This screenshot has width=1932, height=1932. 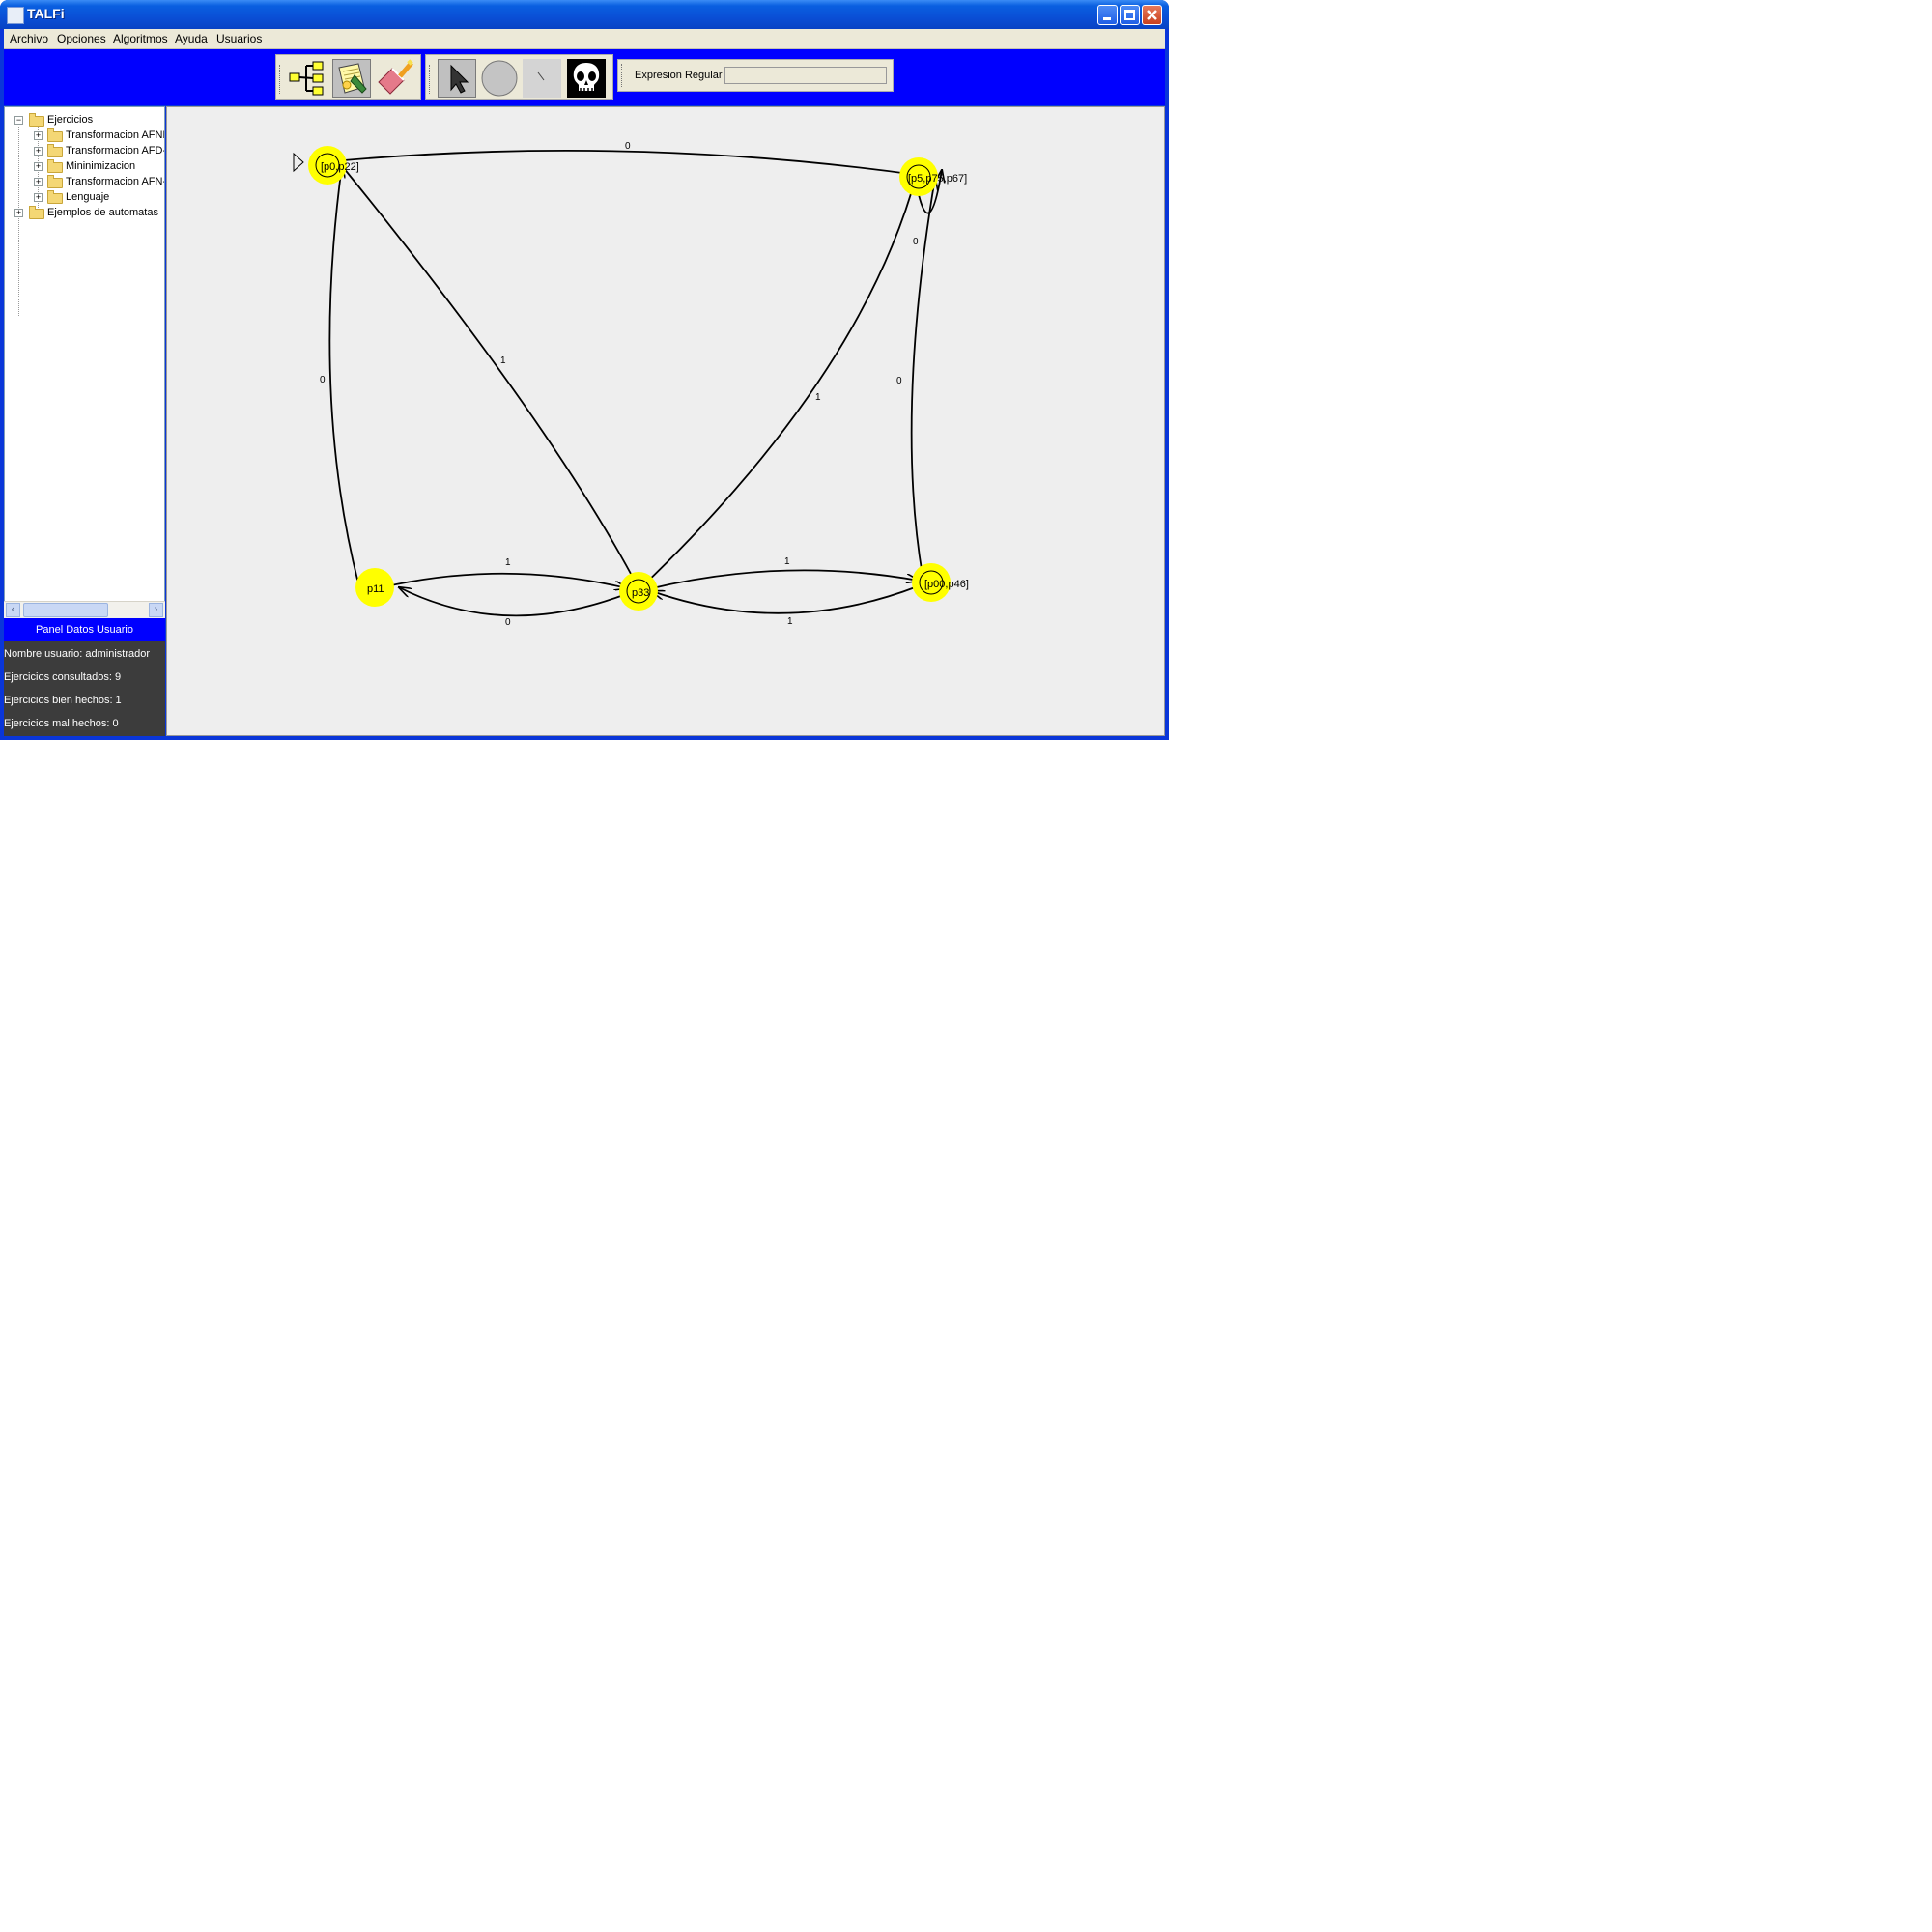 What do you see at coordinates (785, 599) in the screenshot?
I see `transition-s5-s4` at bounding box center [785, 599].